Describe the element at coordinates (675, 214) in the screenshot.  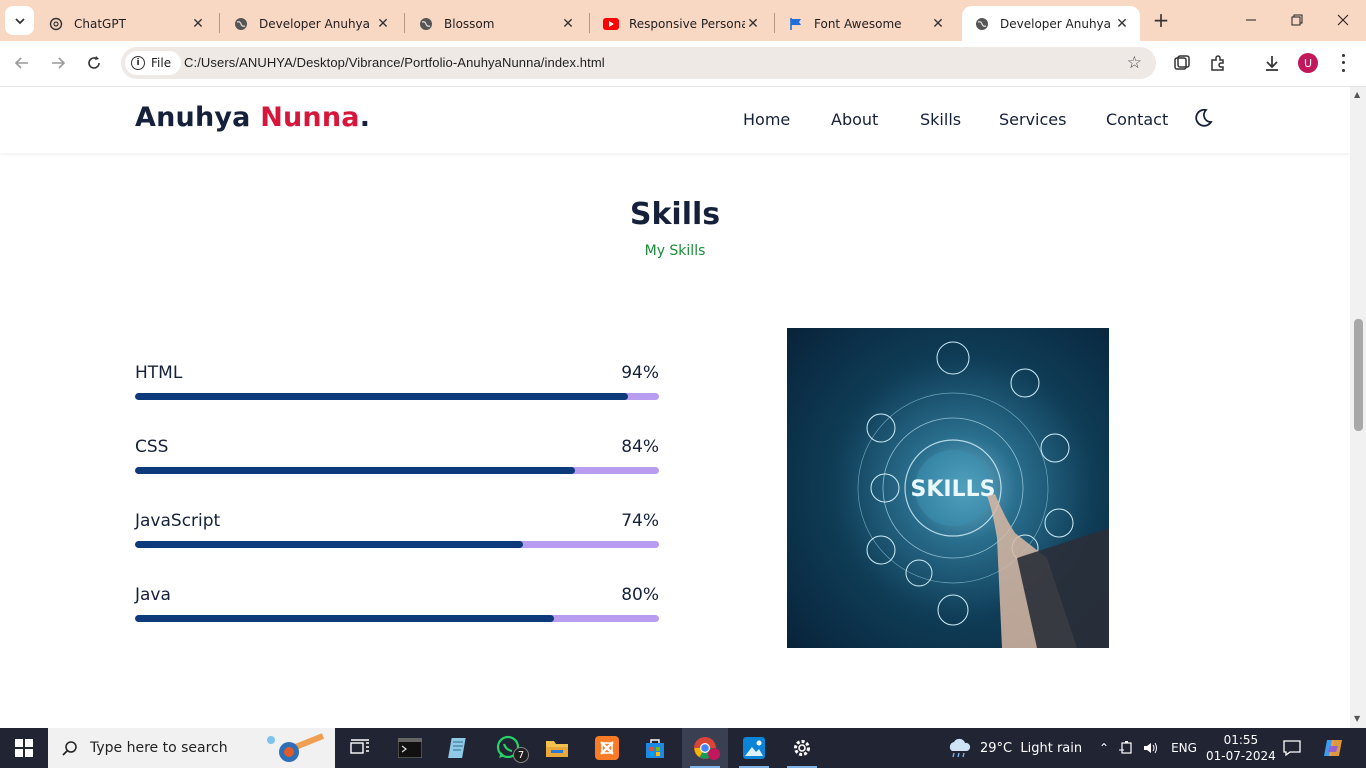
I see `section-title: Skills` at that location.